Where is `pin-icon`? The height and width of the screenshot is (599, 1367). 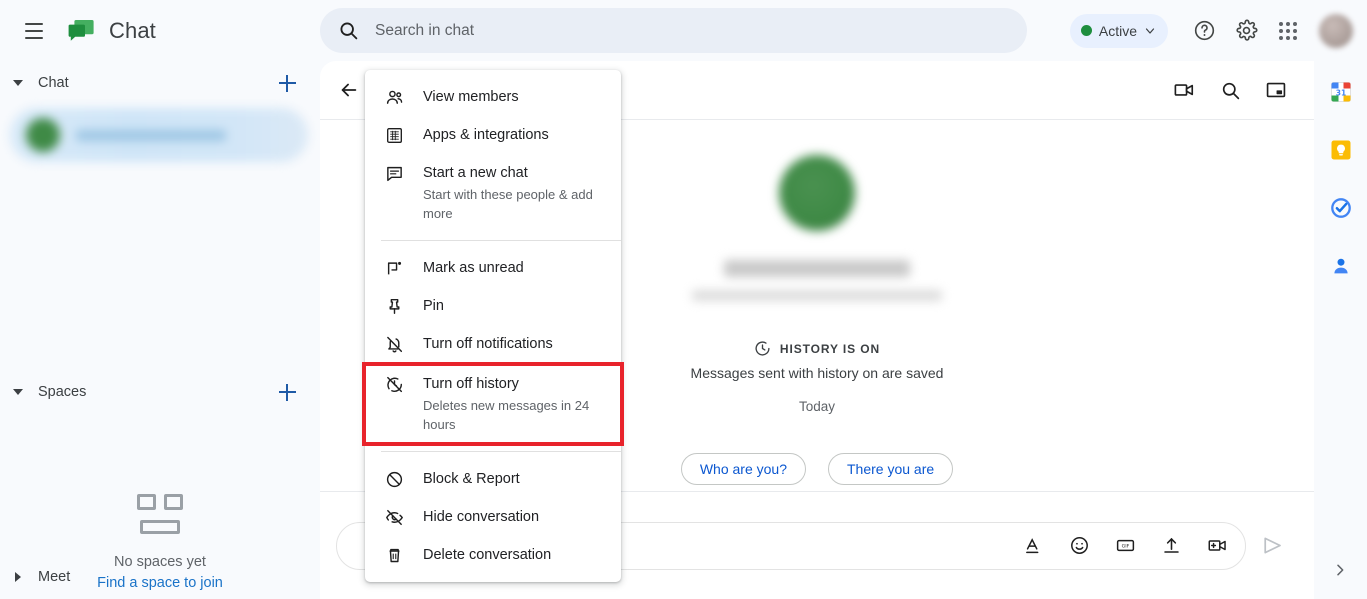
pin-icon is located at coordinates (394, 306).